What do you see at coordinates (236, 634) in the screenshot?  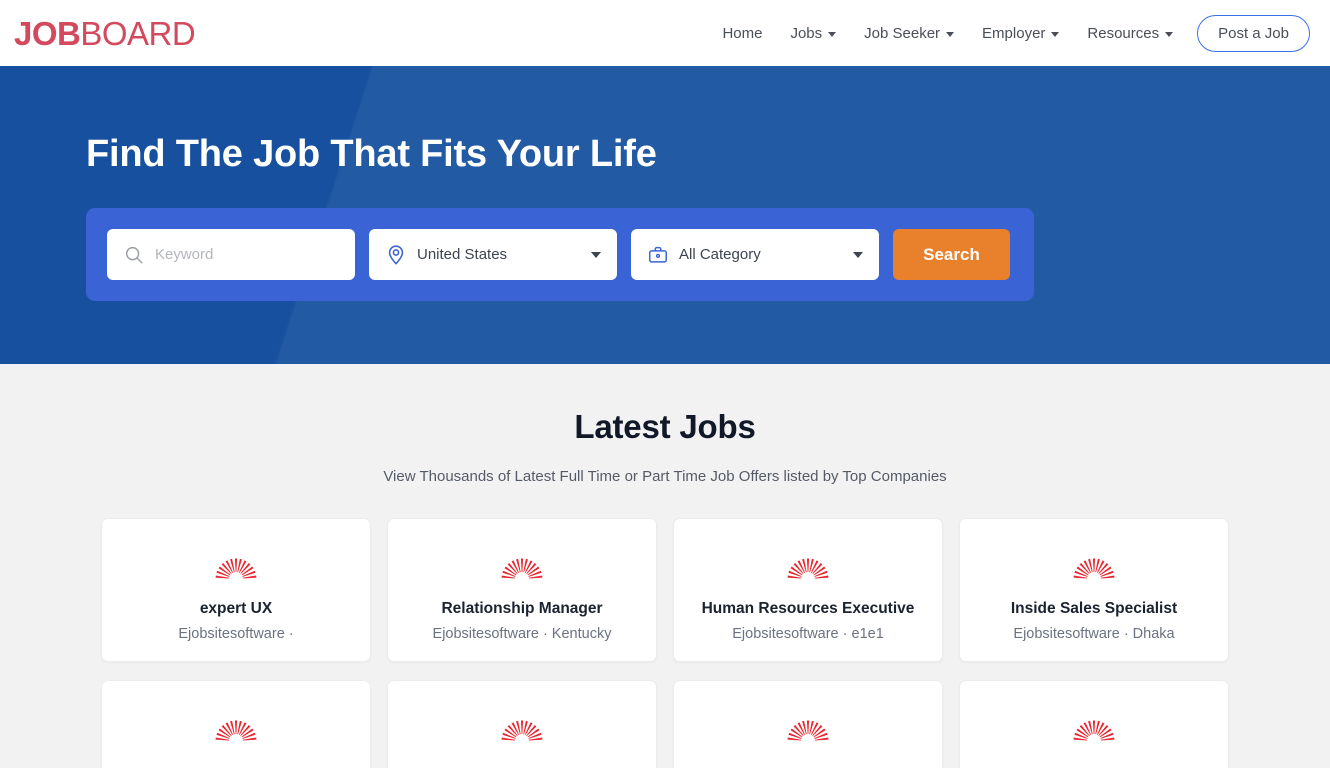 I see `job-card-meta: Ejobsitesoftware ·` at bounding box center [236, 634].